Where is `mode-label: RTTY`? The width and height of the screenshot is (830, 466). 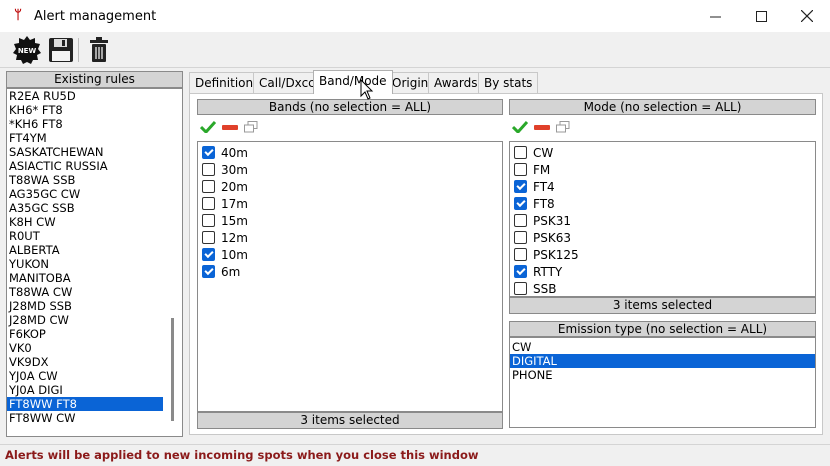 mode-label: RTTY is located at coordinates (548, 271).